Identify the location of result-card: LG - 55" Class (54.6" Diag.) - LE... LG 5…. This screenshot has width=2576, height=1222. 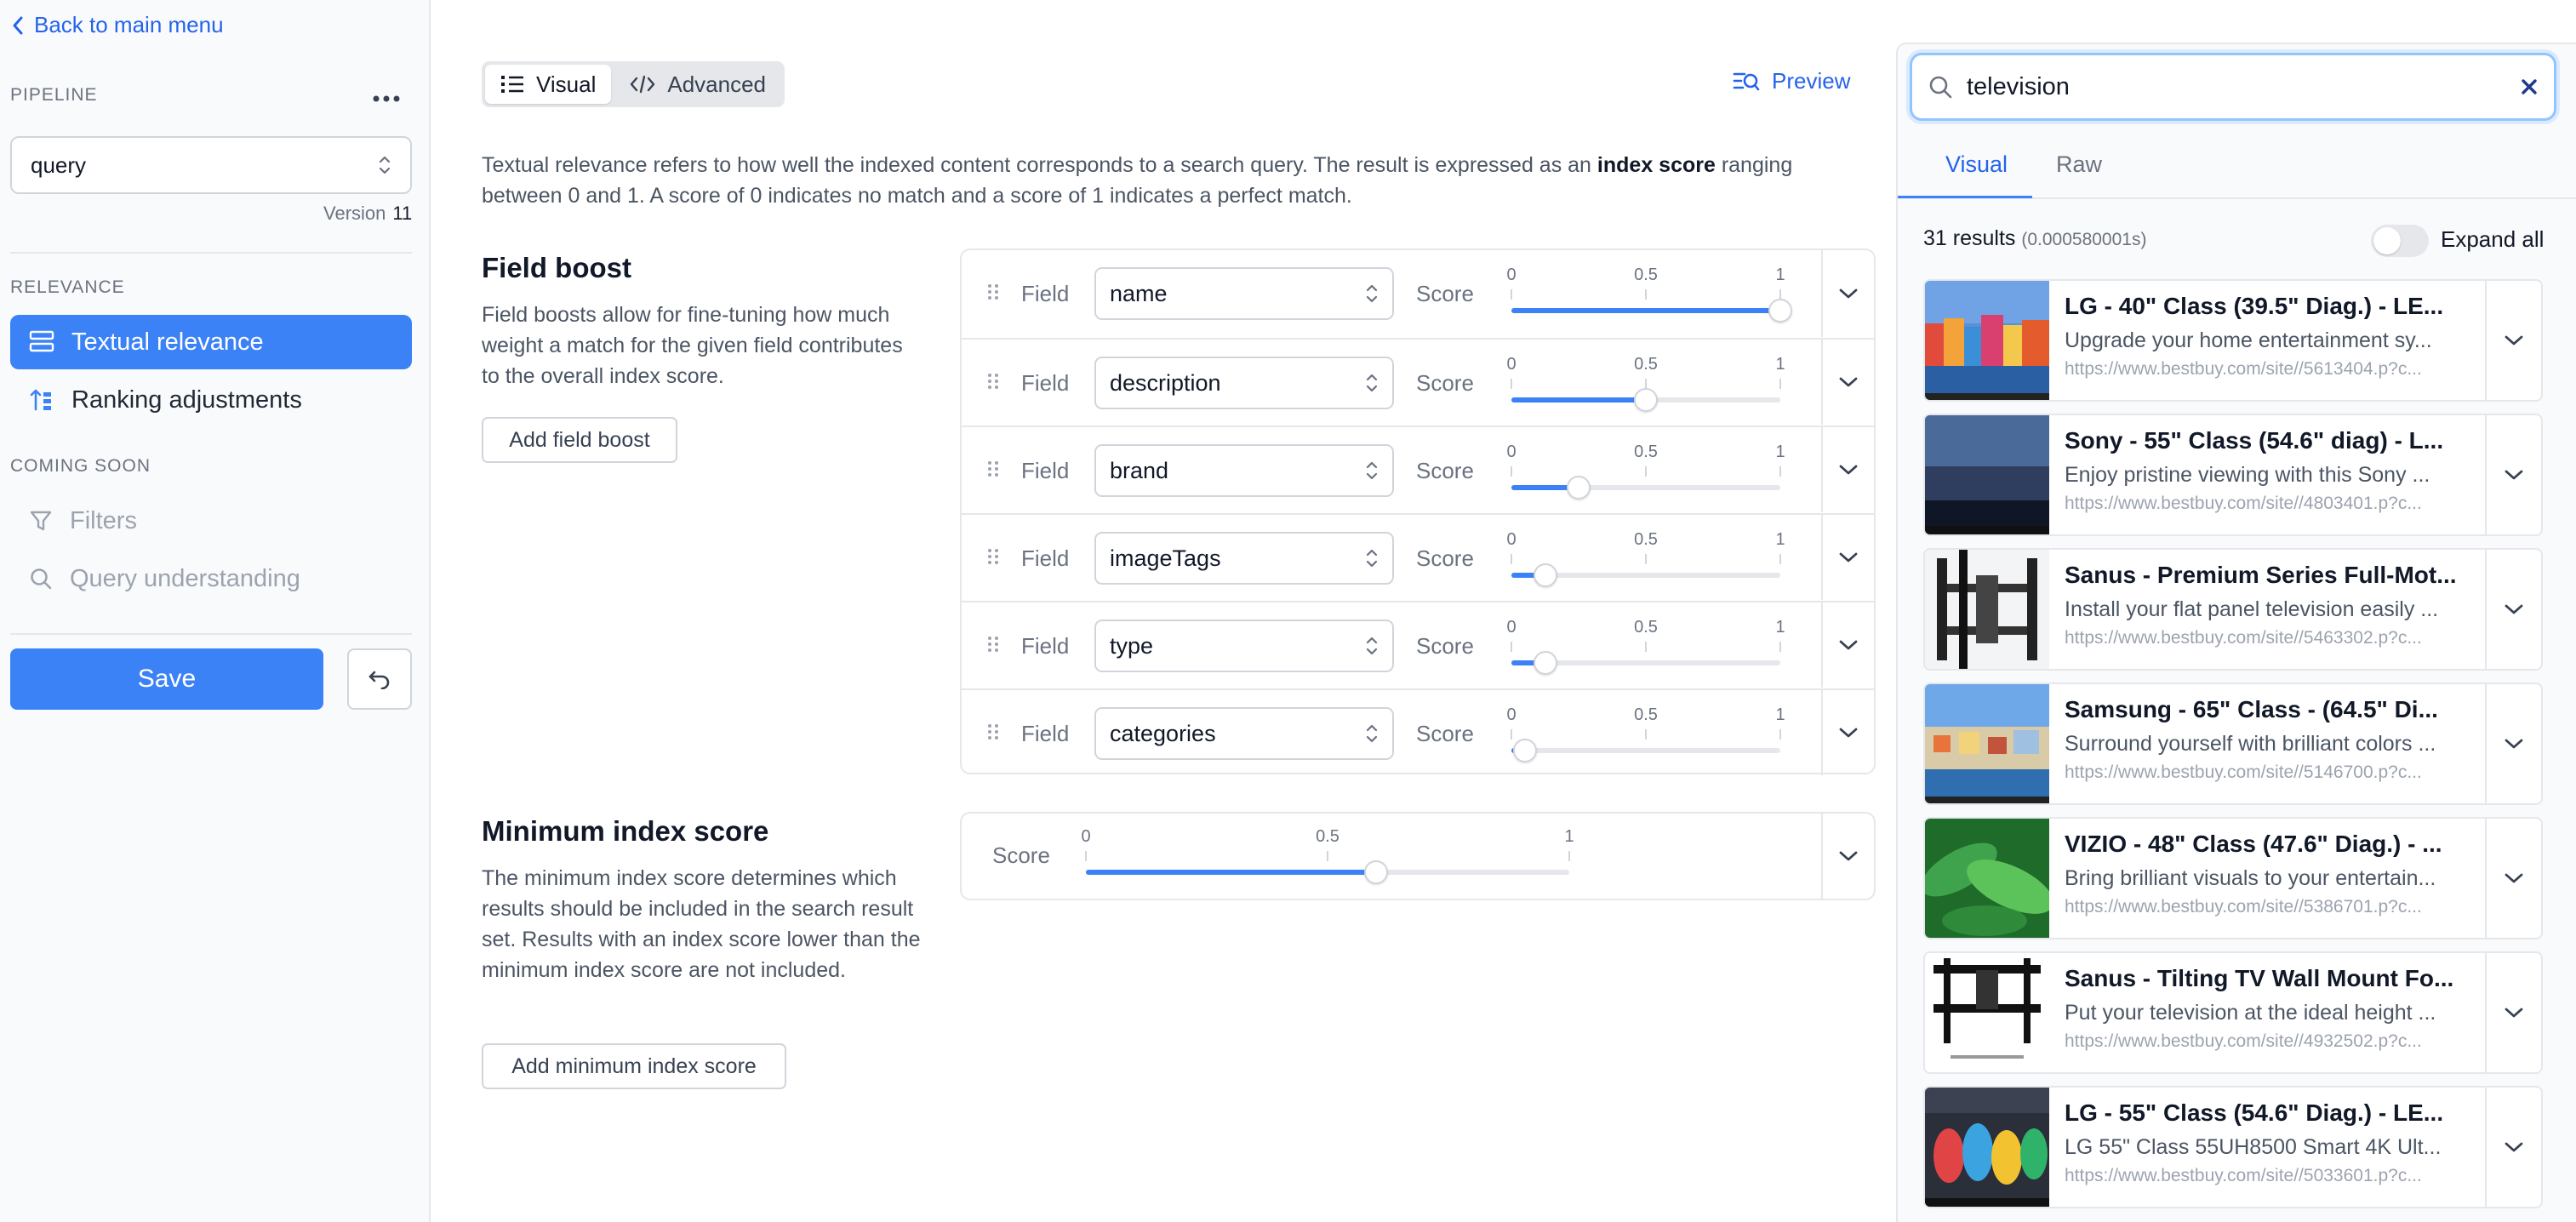
(2233, 1147).